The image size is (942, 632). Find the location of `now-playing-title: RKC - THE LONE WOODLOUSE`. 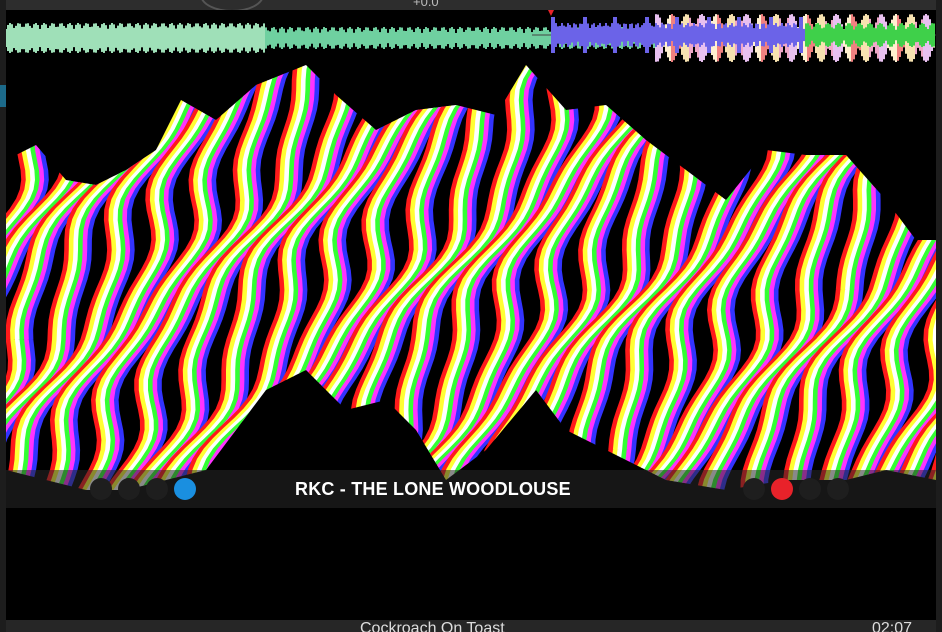

now-playing-title: RKC - THE LONE WOODLOUSE is located at coordinates (433, 489).